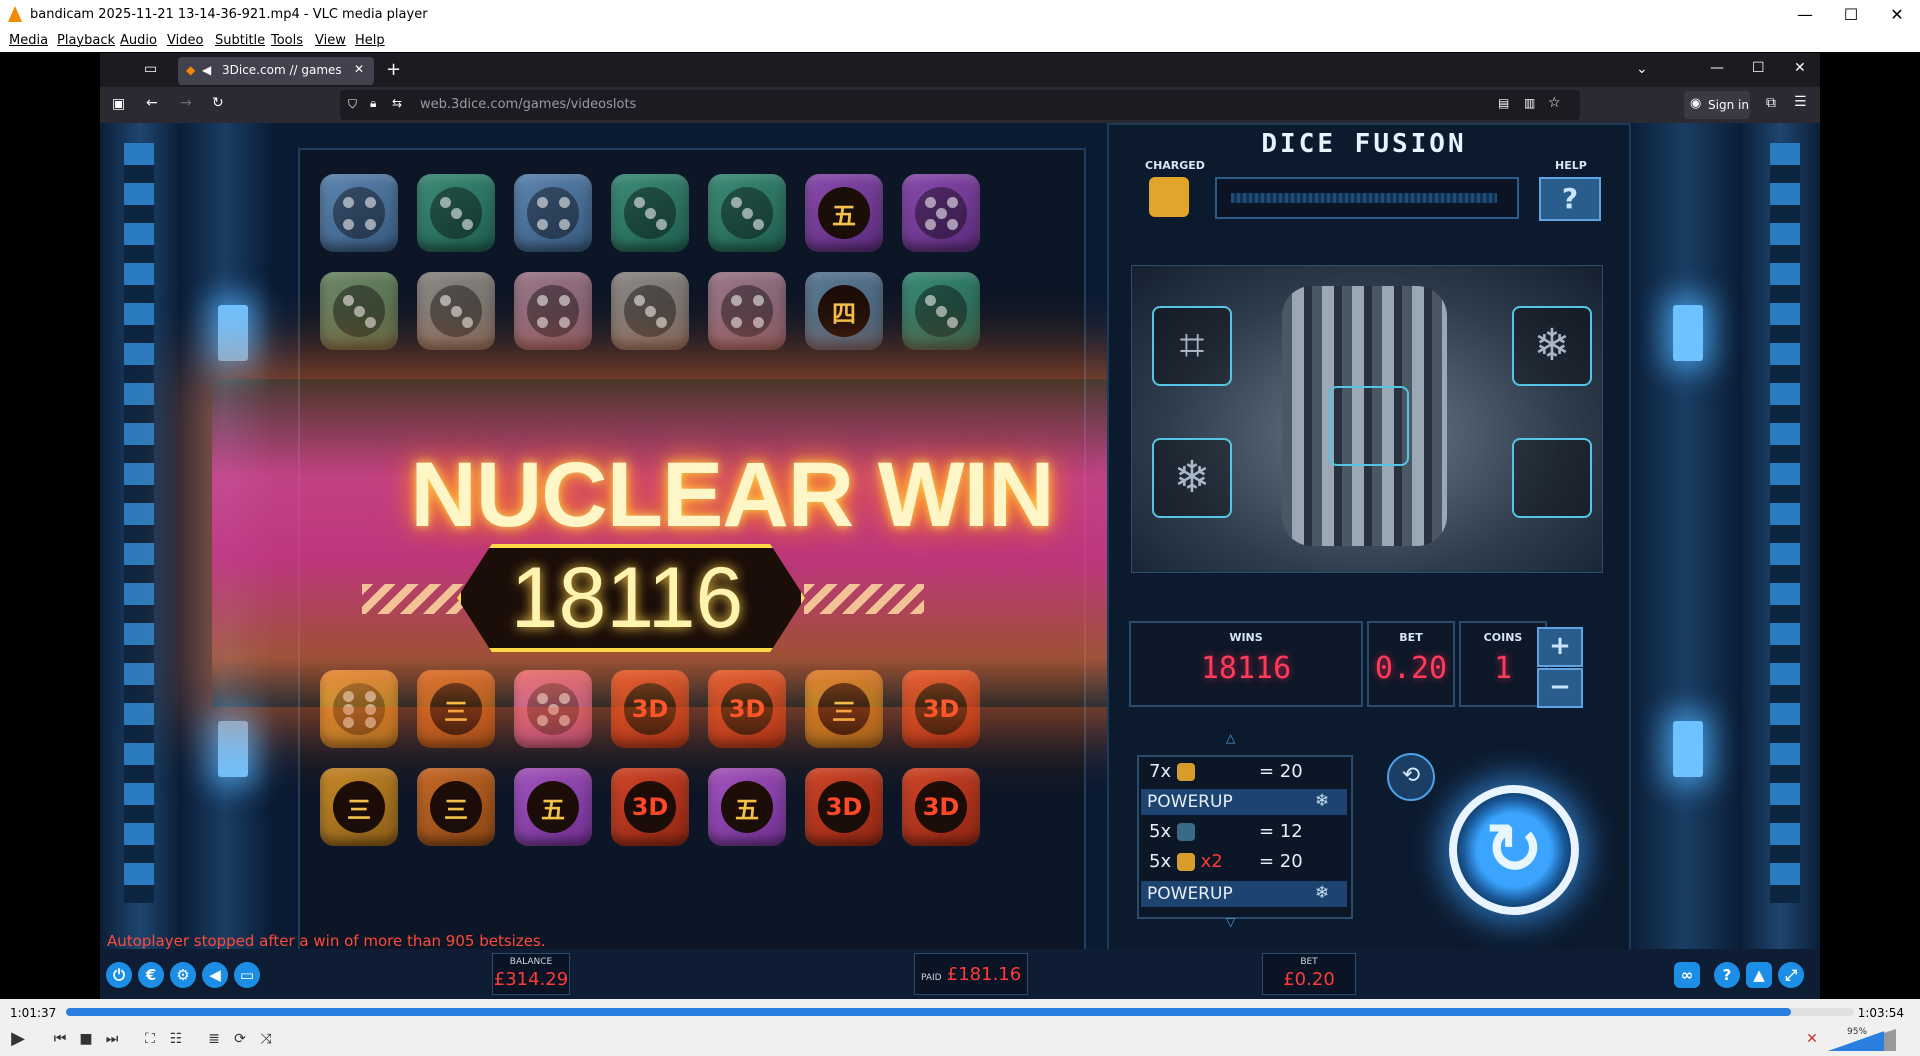  What do you see at coordinates (60, 1039) in the screenshot?
I see `previous-button: ⏮` at bounding box center [60, 1039].